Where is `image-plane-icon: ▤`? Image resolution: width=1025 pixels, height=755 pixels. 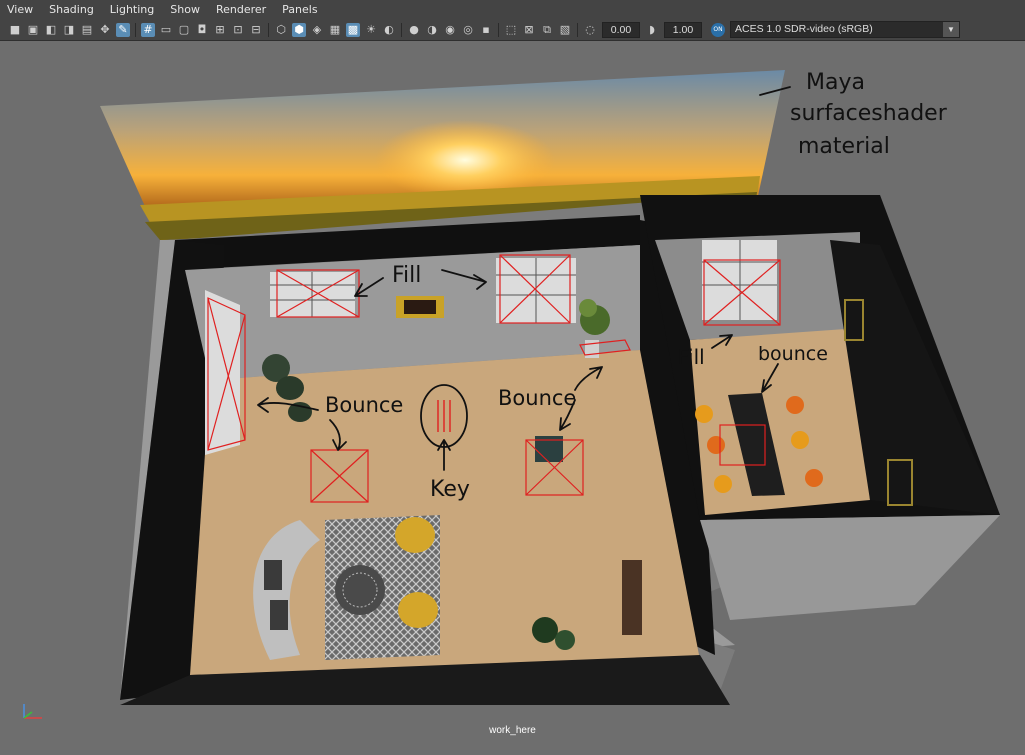 image-plane-icon: ▤ is located at coordinates (87, 30).